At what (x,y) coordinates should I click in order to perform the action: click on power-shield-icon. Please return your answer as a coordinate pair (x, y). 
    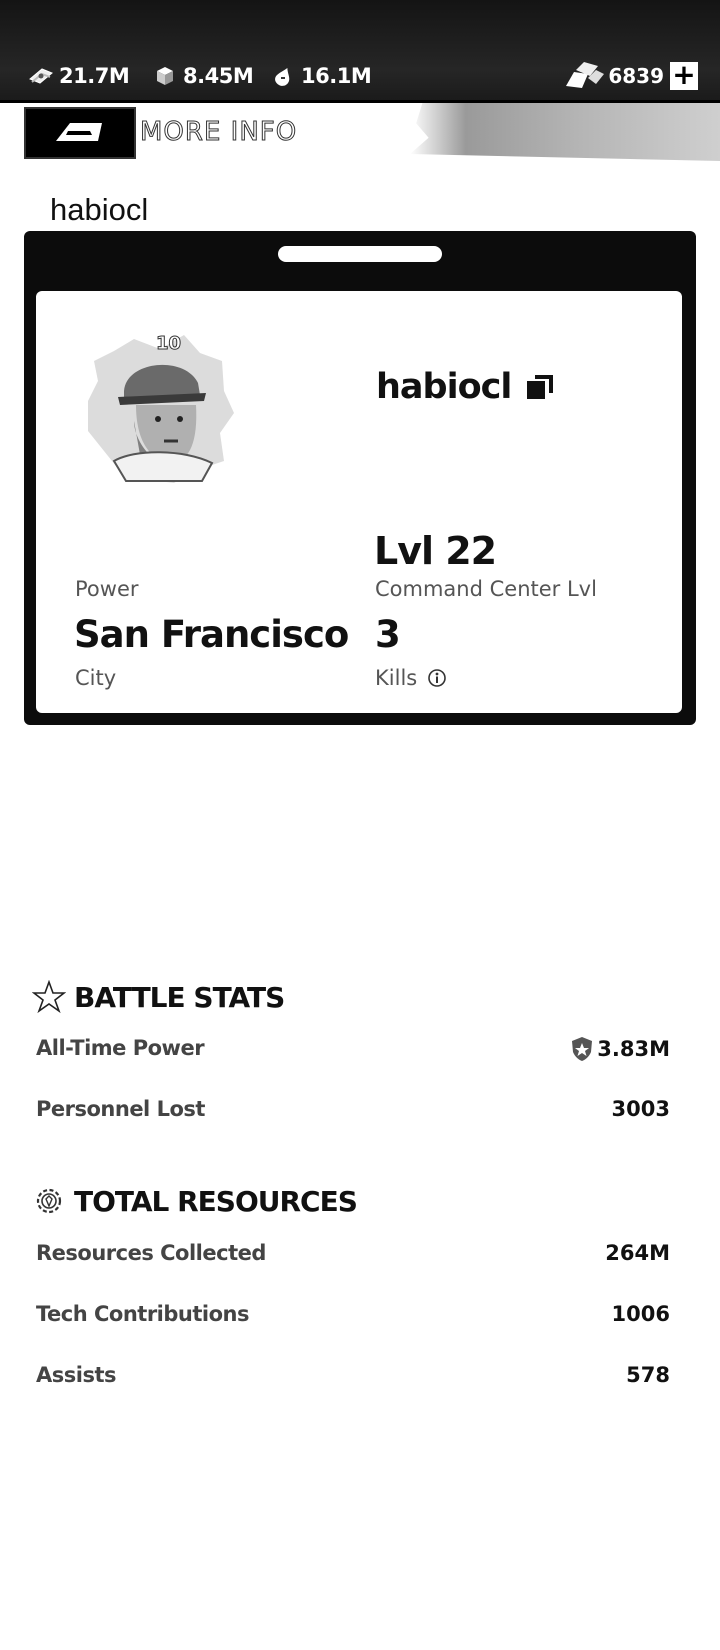
    Looking at the image, I should click on (582, 1049).